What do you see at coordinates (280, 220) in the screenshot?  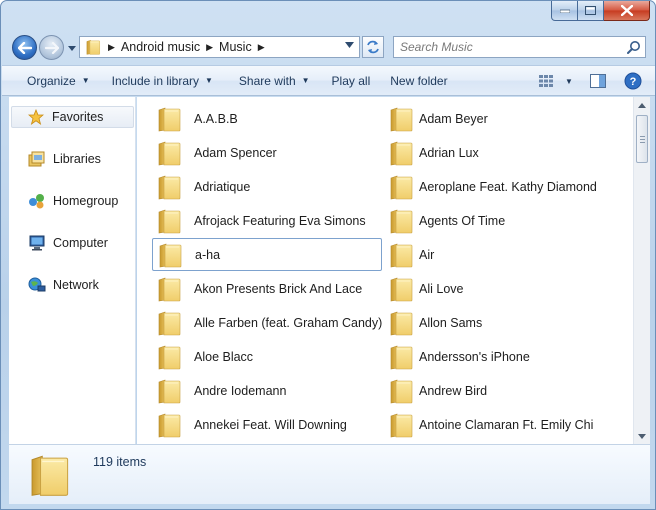 I see `folder-name: Afrojack Featuring Eva Simons` at bounding box center [280, 220].